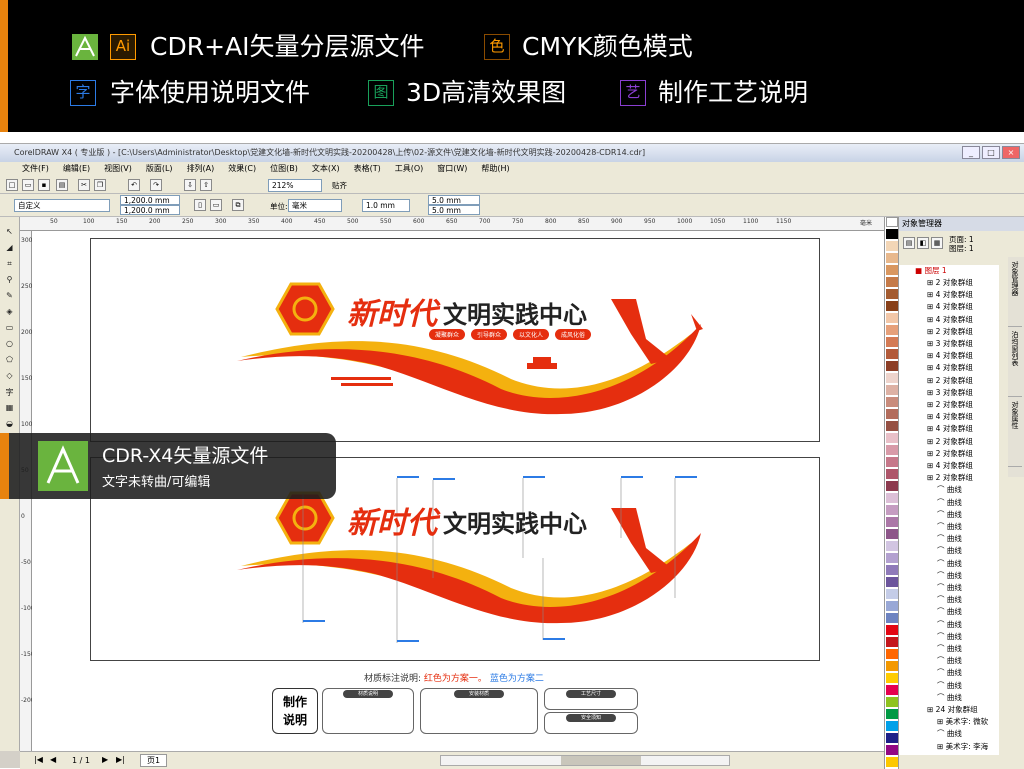 This screenshot has height=769, width=1024. What do you see at coordinates (118, 169) in the screenshot?
I see `menu-view: 视图(V)` at bounding box center [118, 169].